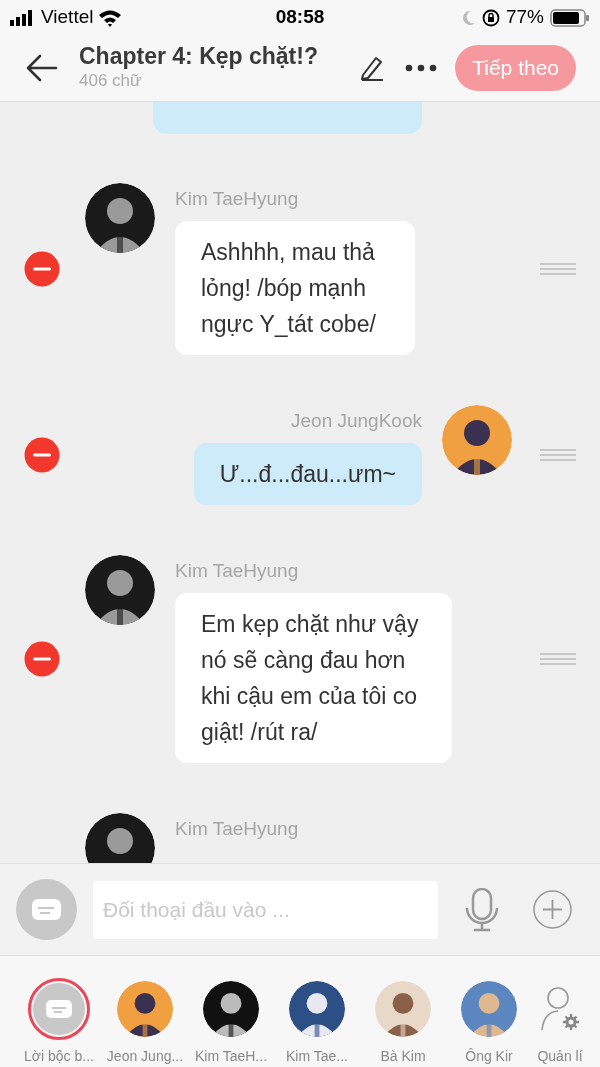  What do you see at coordinates (489, 1022) in the screenshot?
I see `character-item: Ông Kir` at bounding box center [489, 1022].